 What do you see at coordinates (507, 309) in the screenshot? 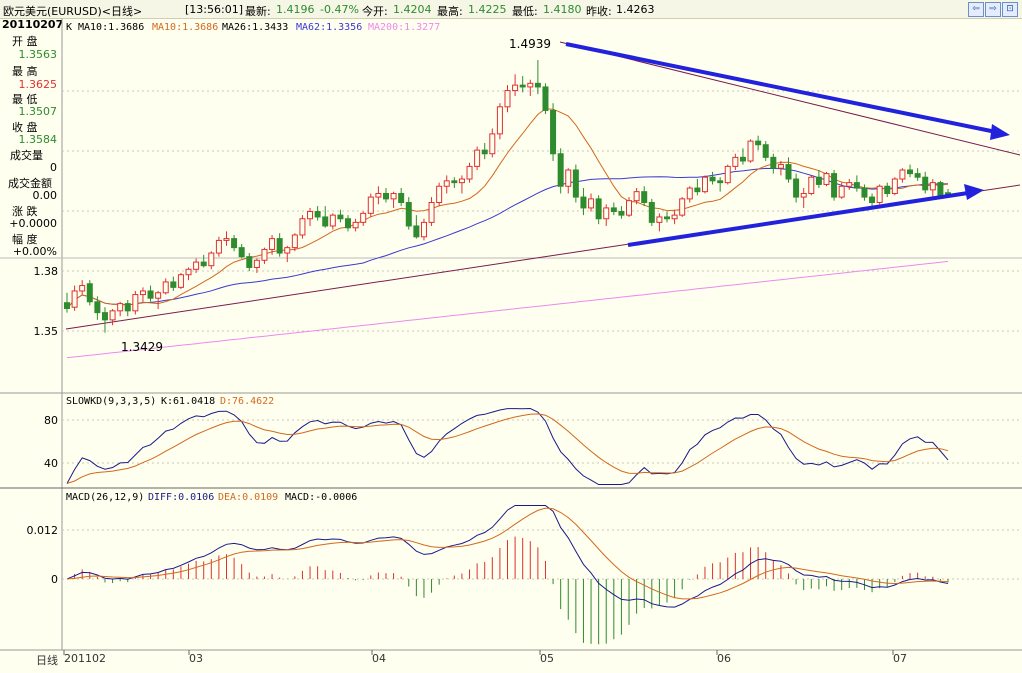
I see `ma200-path` at bounding box center [507, 309].